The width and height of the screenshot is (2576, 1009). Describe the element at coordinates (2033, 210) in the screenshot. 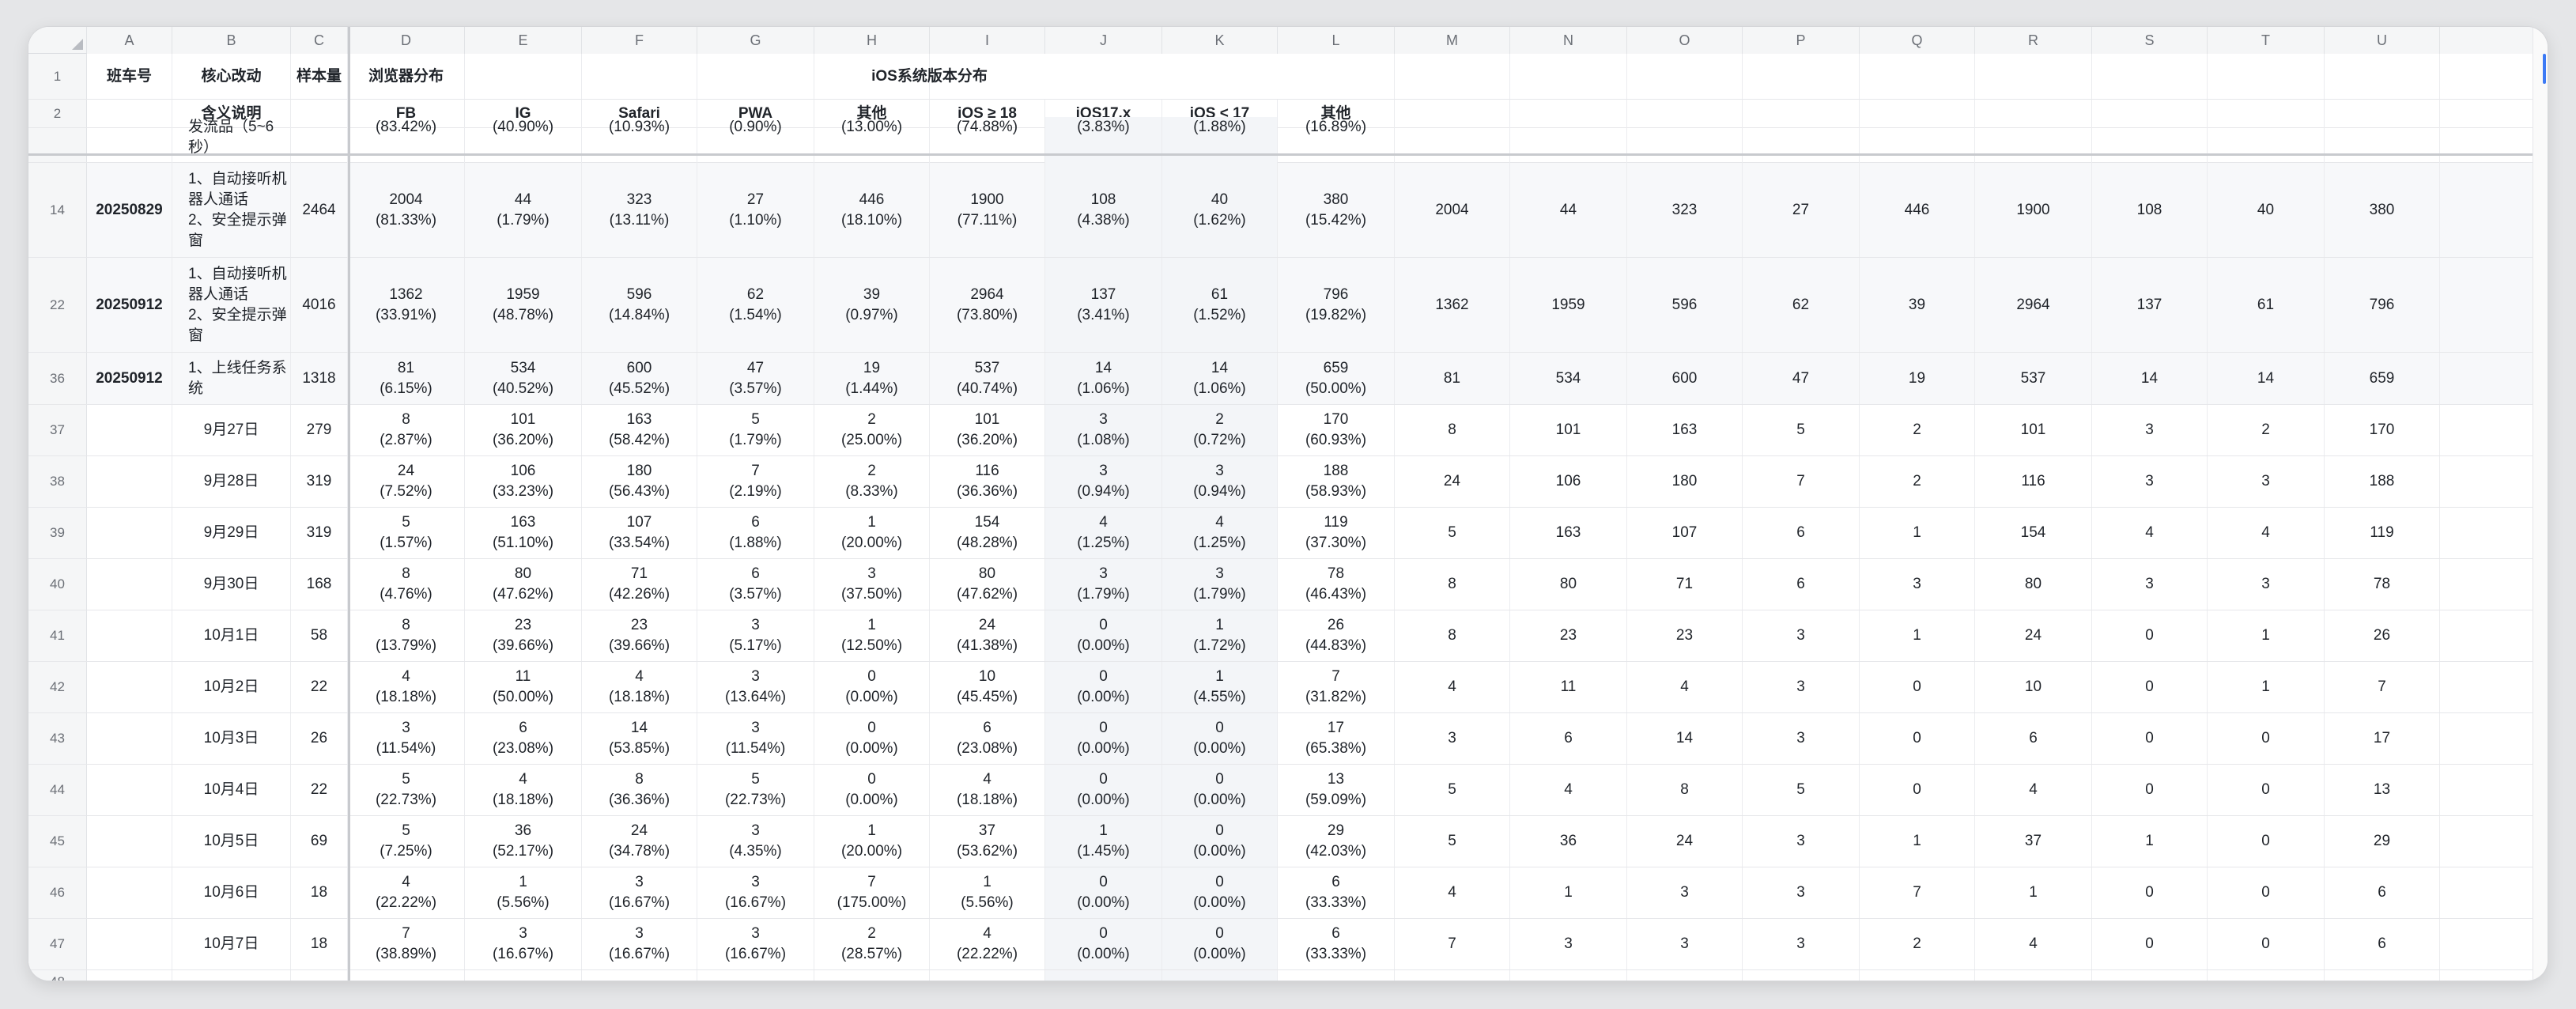

I see `cell-r: 1900` at that location.